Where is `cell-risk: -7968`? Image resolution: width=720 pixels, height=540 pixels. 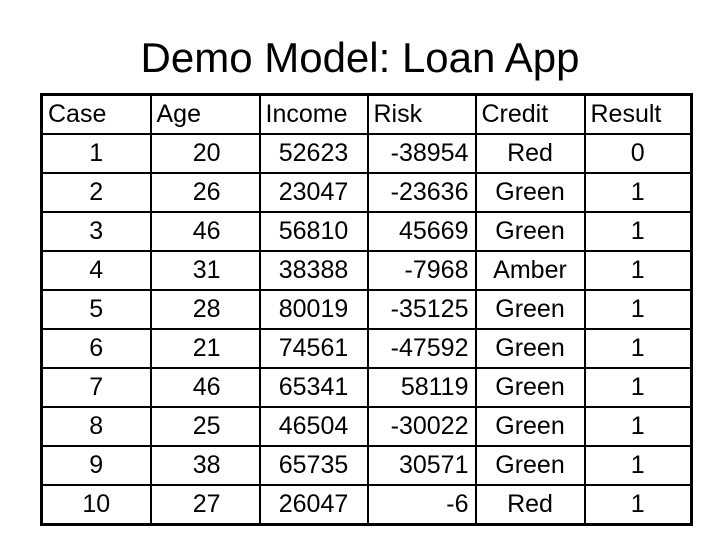
cell-risk: -7968 is located at coordinates (421, 270).